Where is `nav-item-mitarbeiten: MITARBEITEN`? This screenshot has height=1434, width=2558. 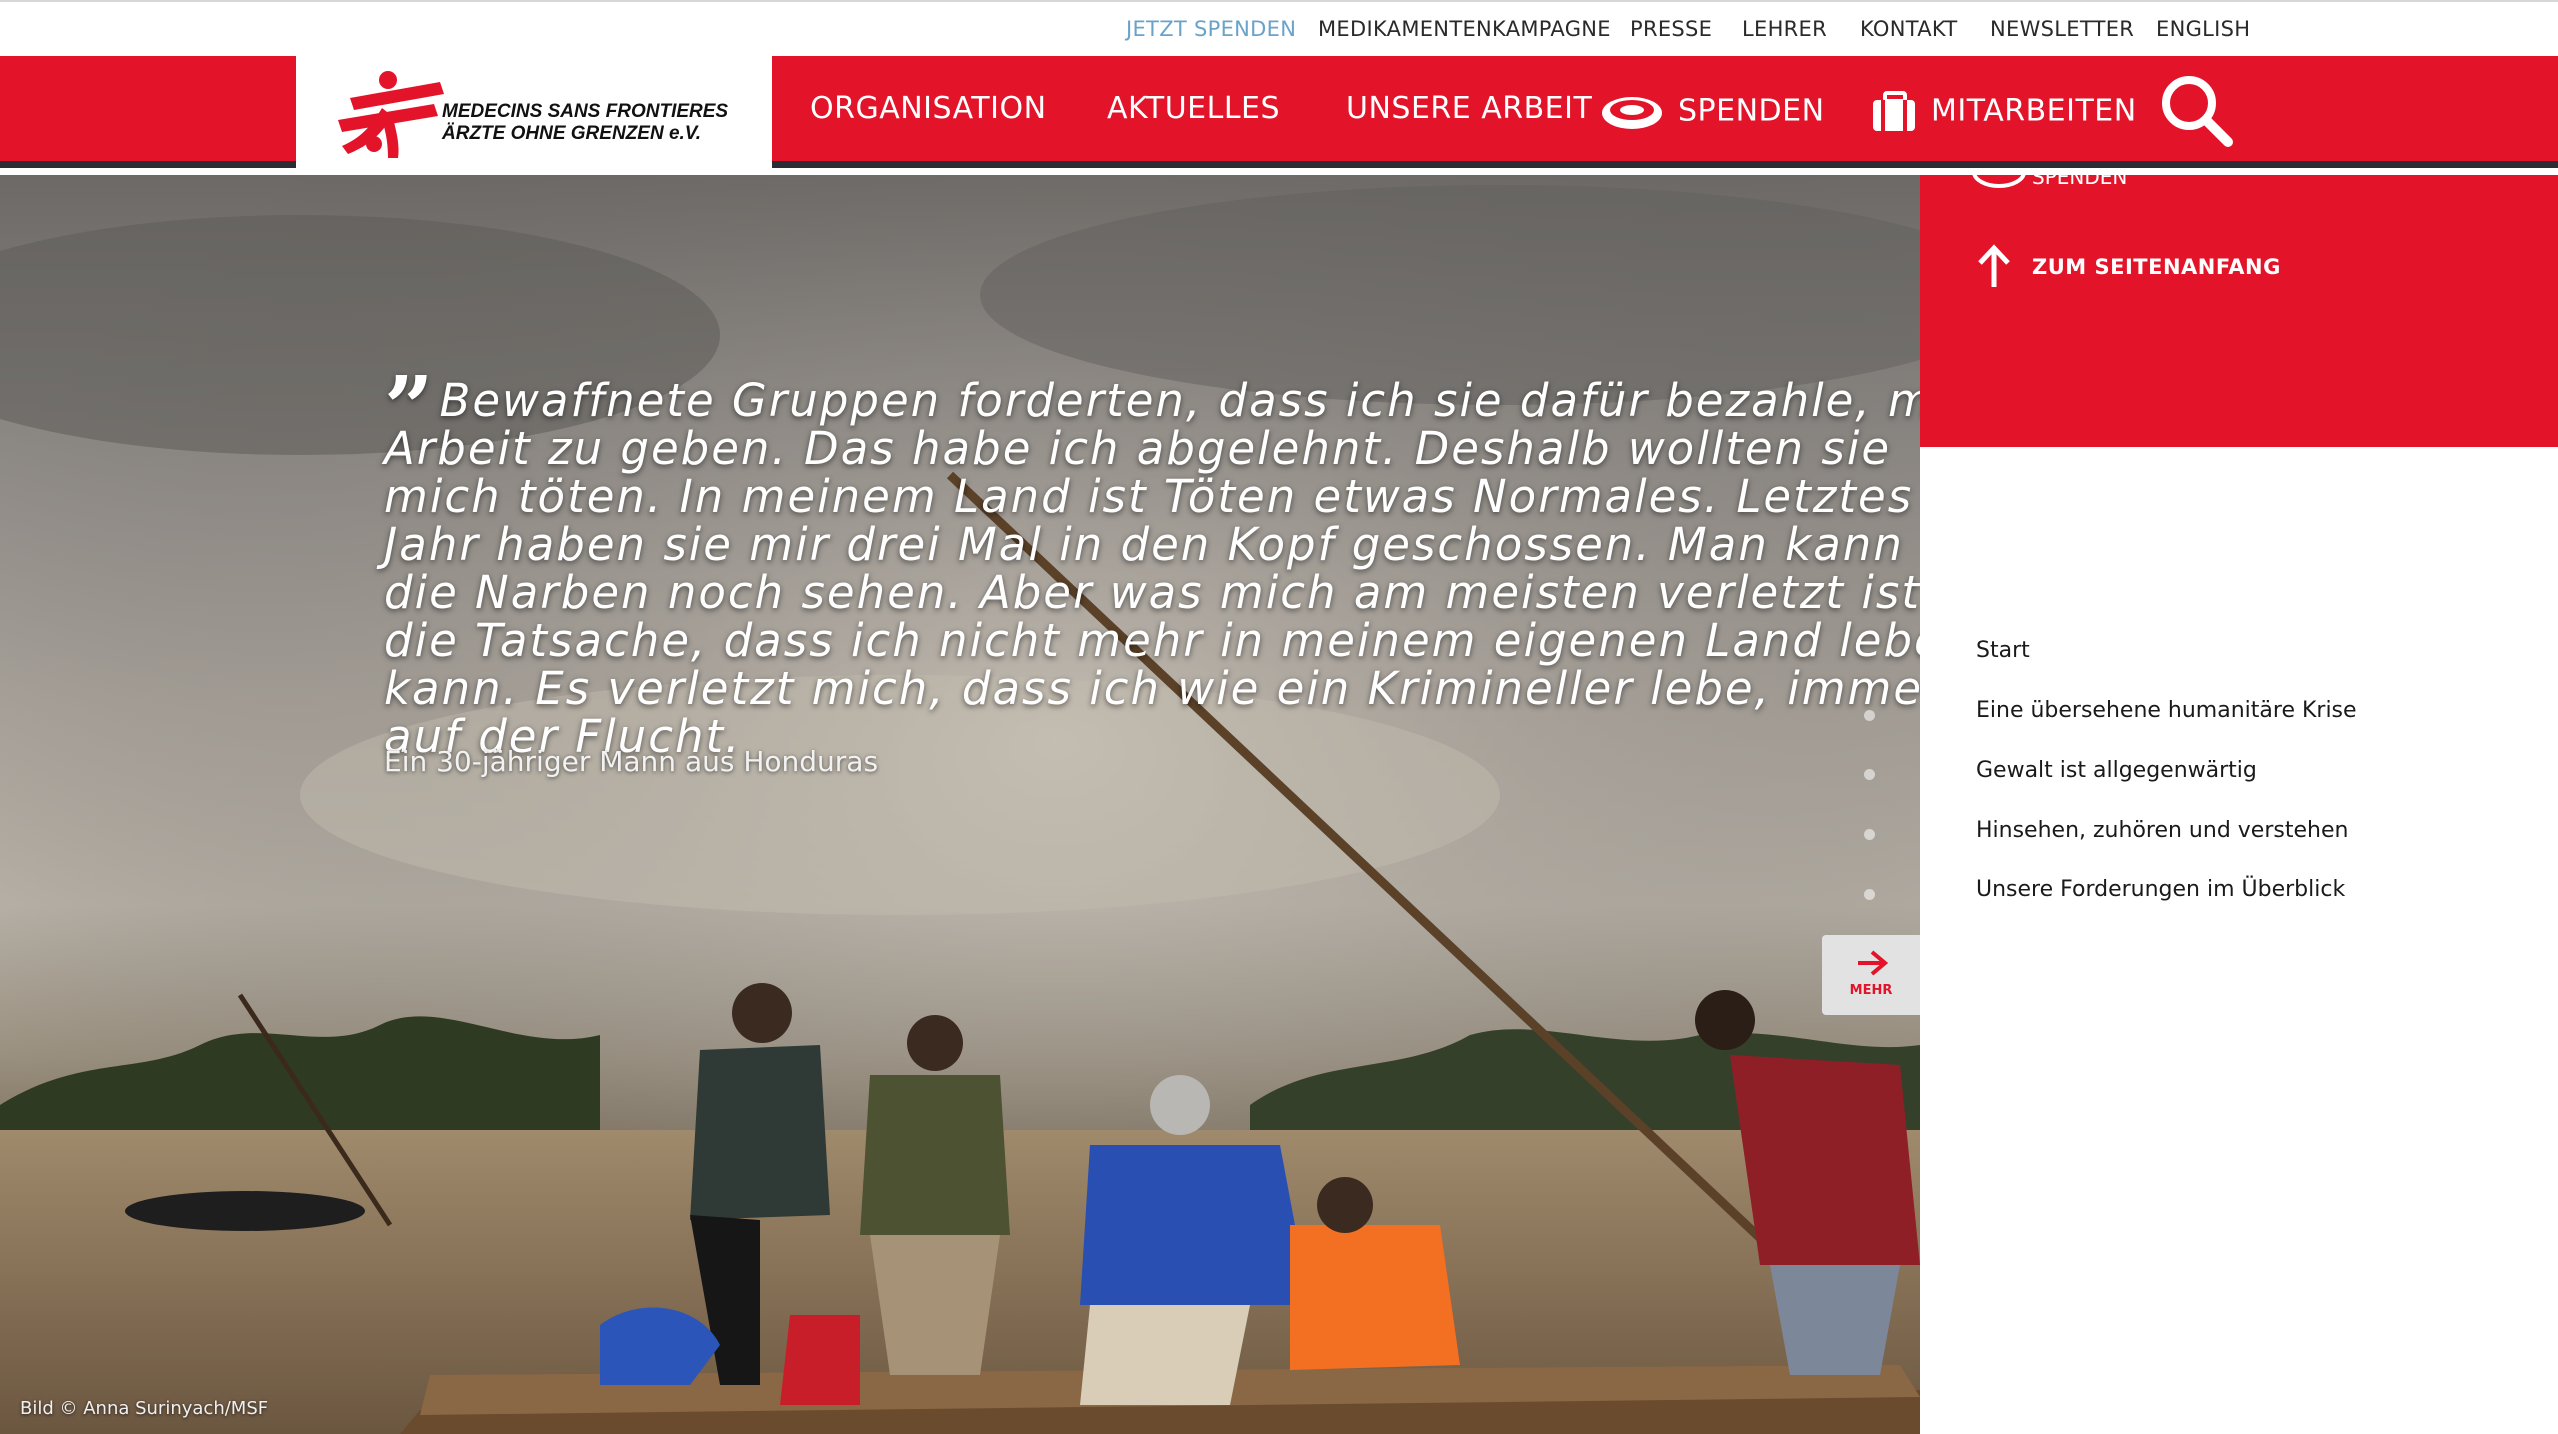
nav-item-mitarbeiten: MITARBEITEN is located at coordinates (2004, 112).